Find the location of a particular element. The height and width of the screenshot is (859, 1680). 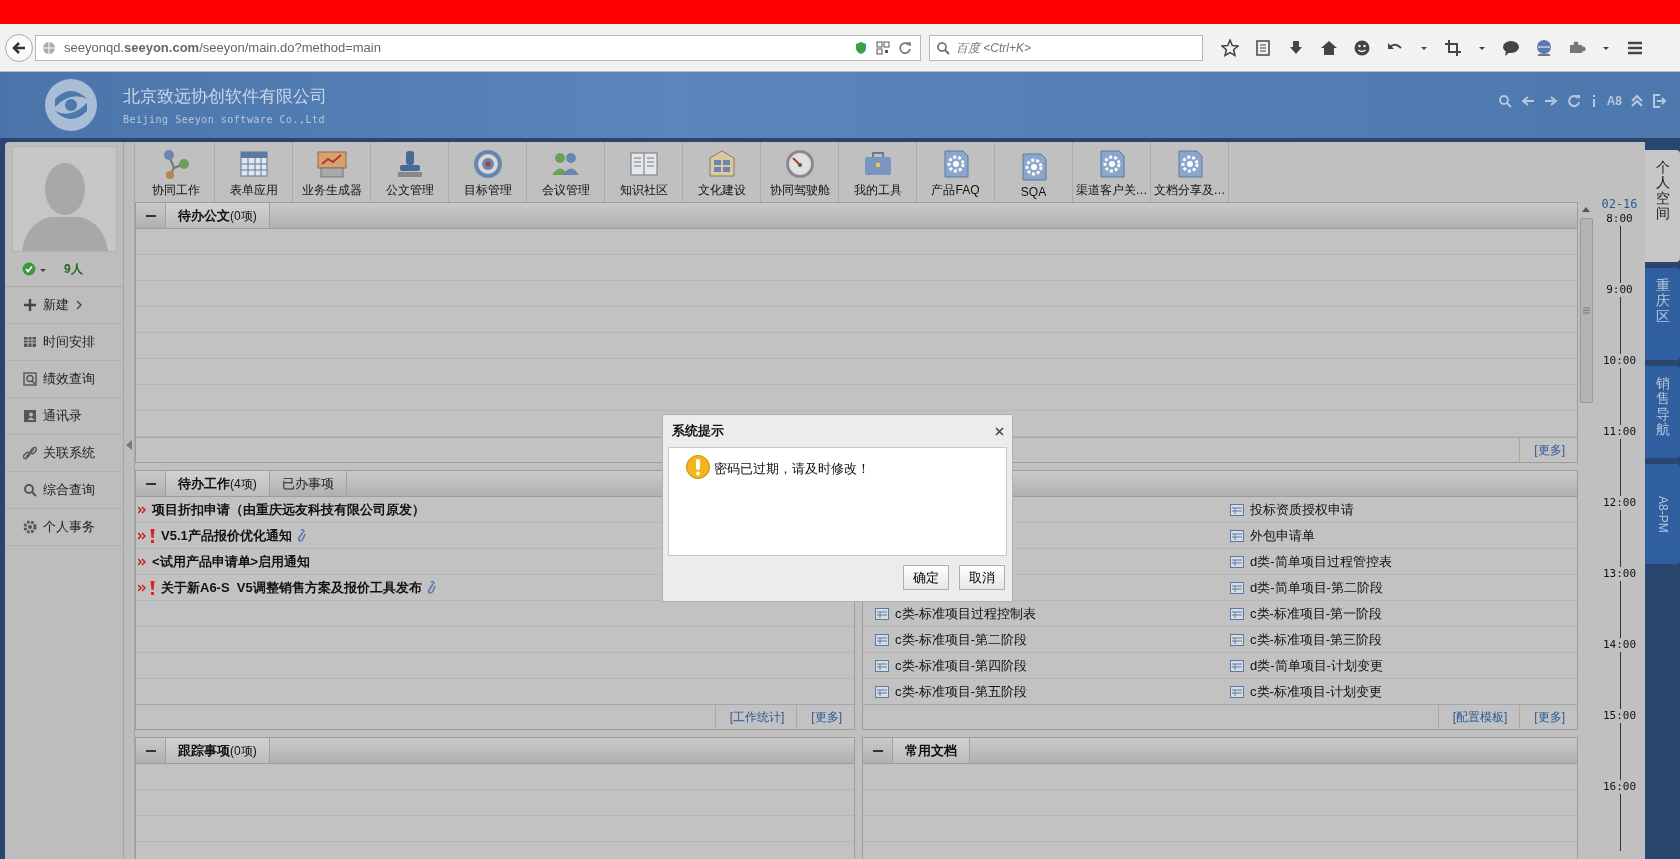

search-field: 百度 <Ctrl+K> is located at coordinates (1066, 47).